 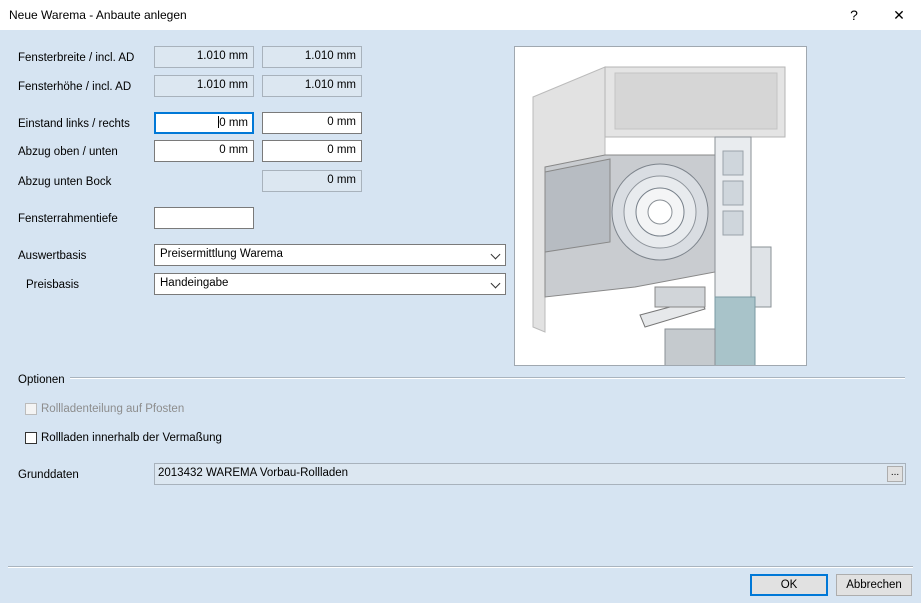 I want to click on fensterhoehe-label: Fensterhöhe / incl. AD, so click(x=75, y=87).